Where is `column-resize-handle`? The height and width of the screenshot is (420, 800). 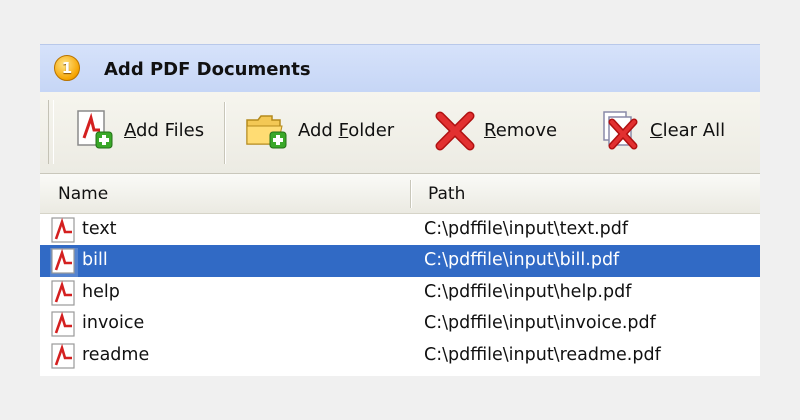
column-resize-handle is located at coordinates (411, 194).